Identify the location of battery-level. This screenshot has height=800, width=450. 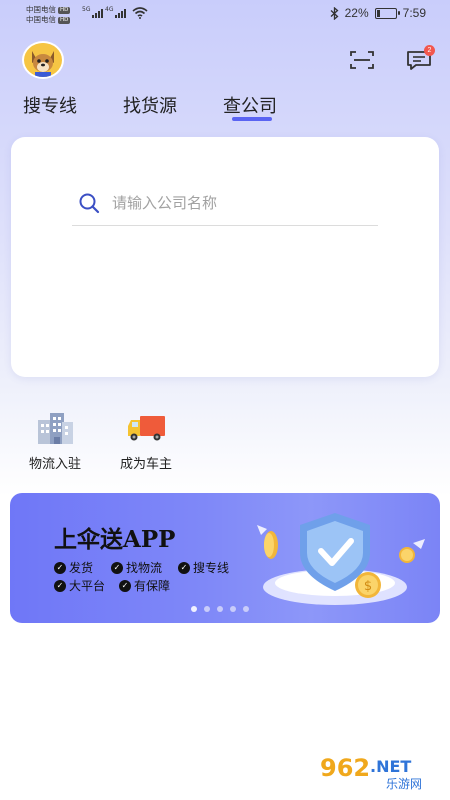
(378, 13).